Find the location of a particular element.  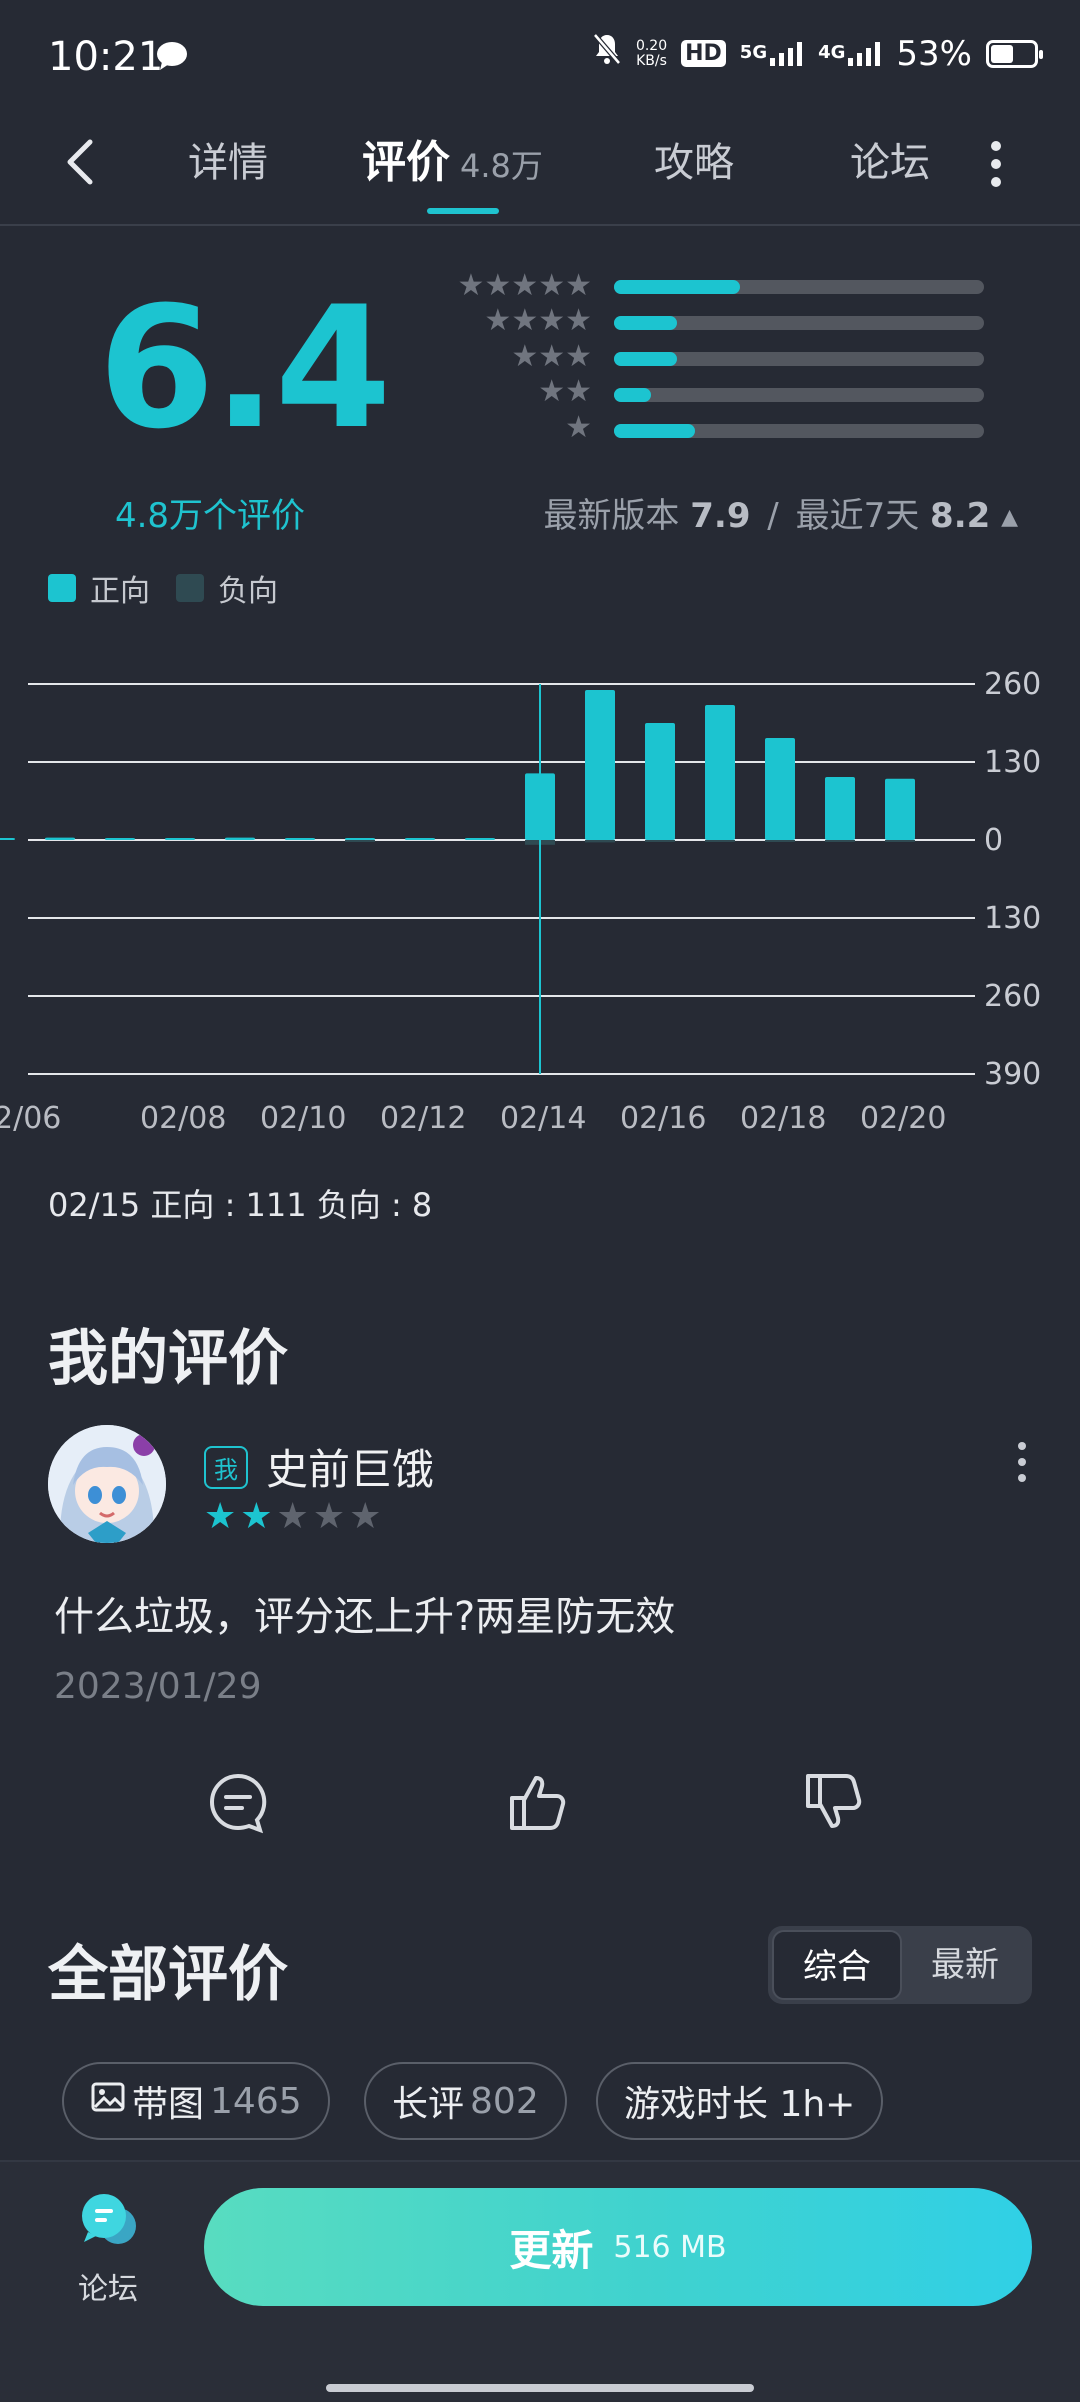

nav-divider is located at coordinates (540, 225).